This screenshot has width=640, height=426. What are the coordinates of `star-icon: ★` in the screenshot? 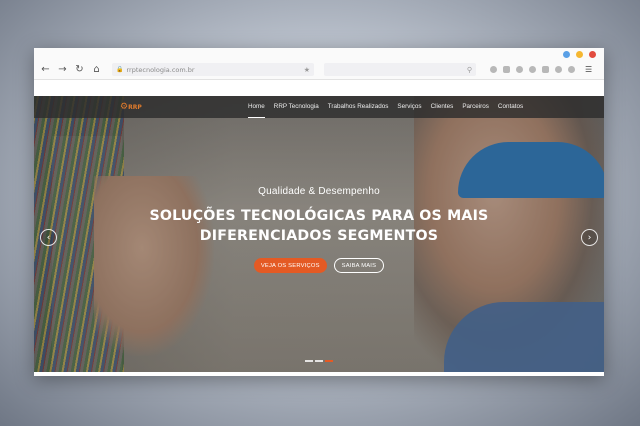 It's located at (307, 70).